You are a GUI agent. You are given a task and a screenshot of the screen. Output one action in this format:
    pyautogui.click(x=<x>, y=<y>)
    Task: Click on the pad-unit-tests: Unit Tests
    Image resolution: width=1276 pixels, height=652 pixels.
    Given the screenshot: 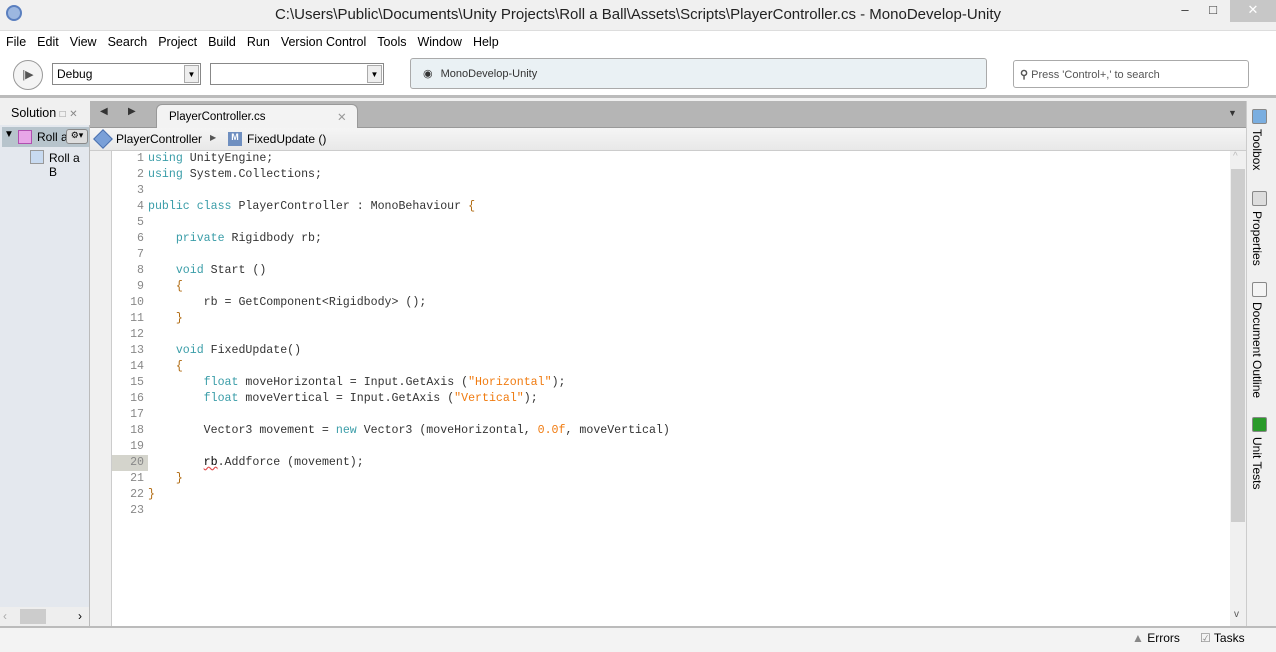 What is the action you would take?
    pyautogui.click(x=1258, y=453)
    